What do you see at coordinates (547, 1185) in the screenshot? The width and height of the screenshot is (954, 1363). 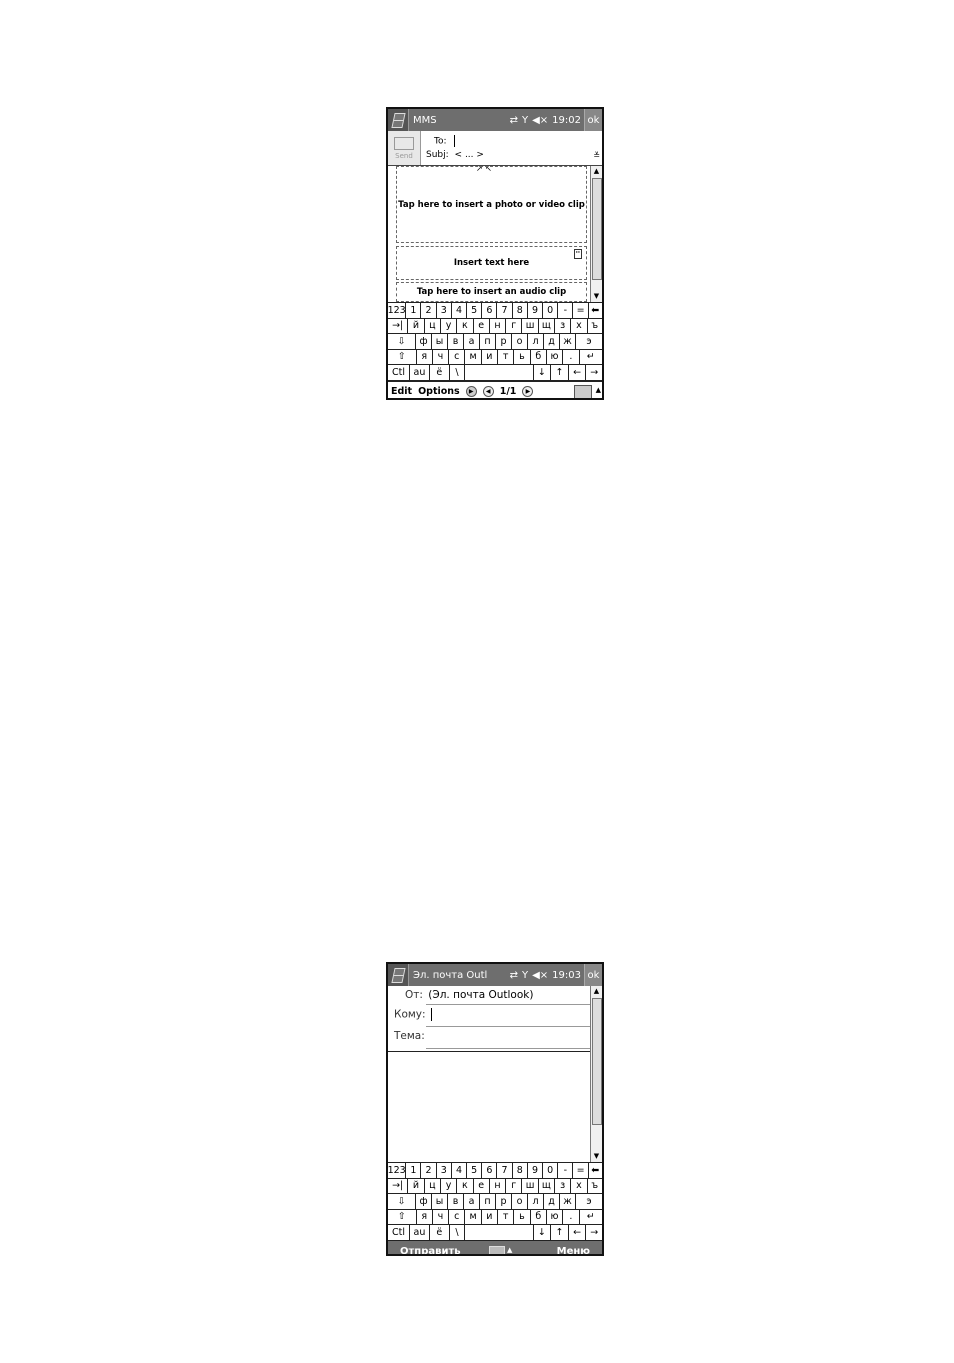 I see `key: щ` at bounding box center [547, 1185].